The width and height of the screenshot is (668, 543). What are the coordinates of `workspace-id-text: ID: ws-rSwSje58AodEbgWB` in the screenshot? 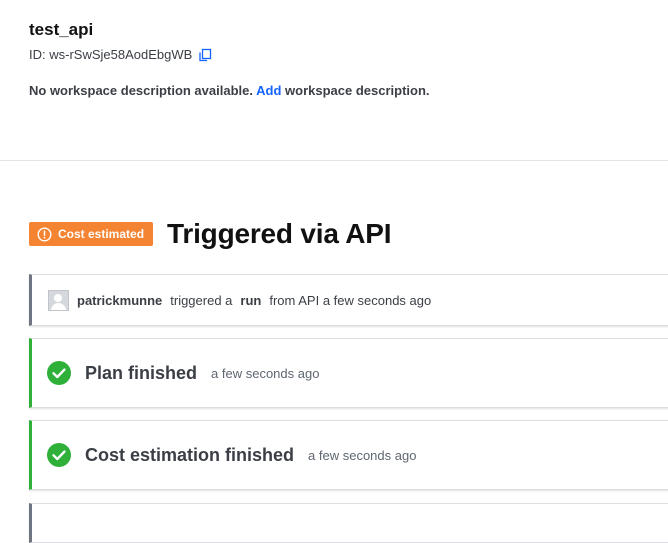 It's located at (111, 54).